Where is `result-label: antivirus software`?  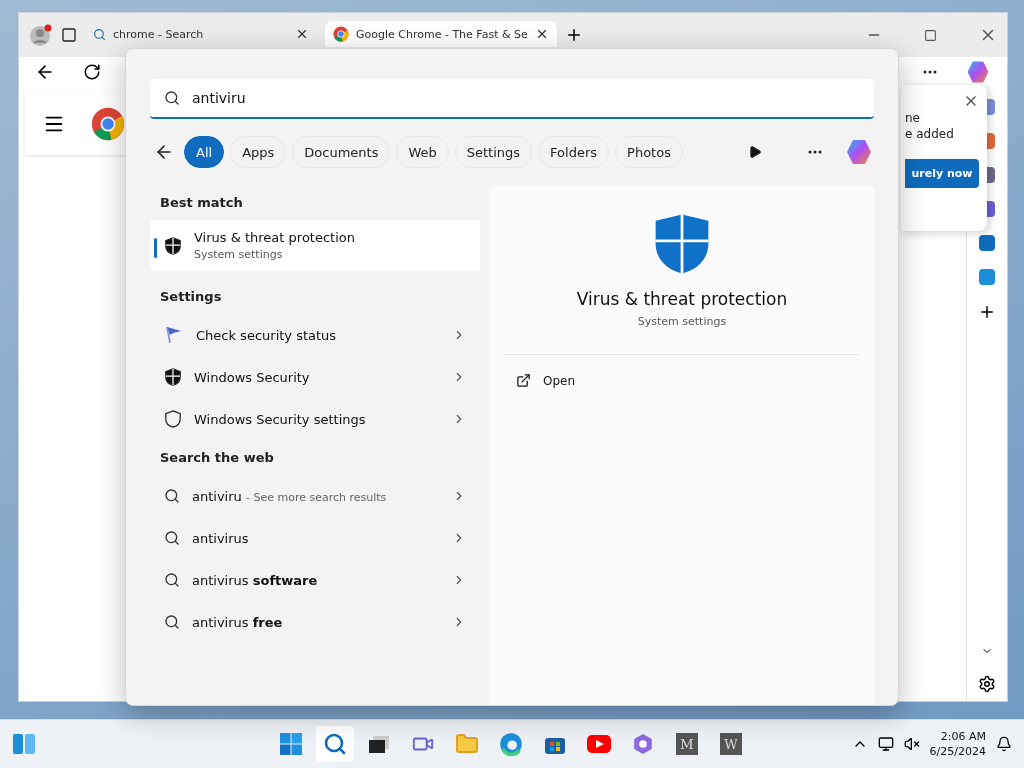 result-label: antivirus software is located at coordinates (255, 580).